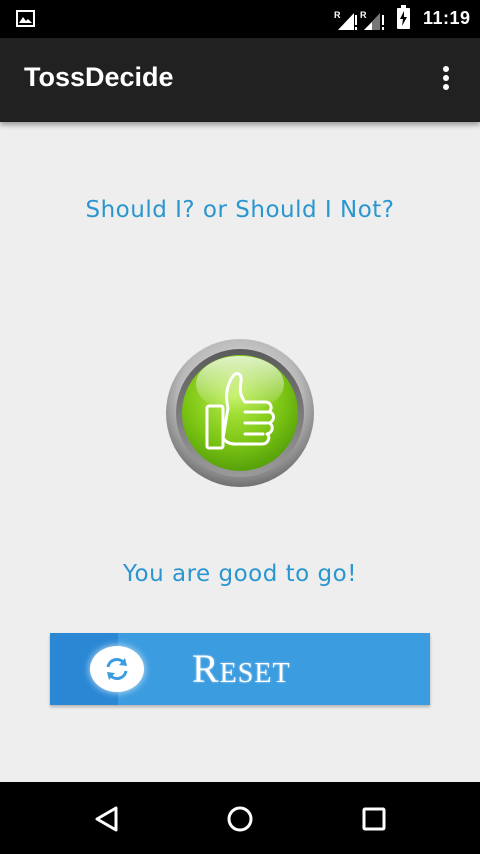 The height and width of the screenshot is (854, 480). I want to click on overflow-menu-icon, so click(446, 80).